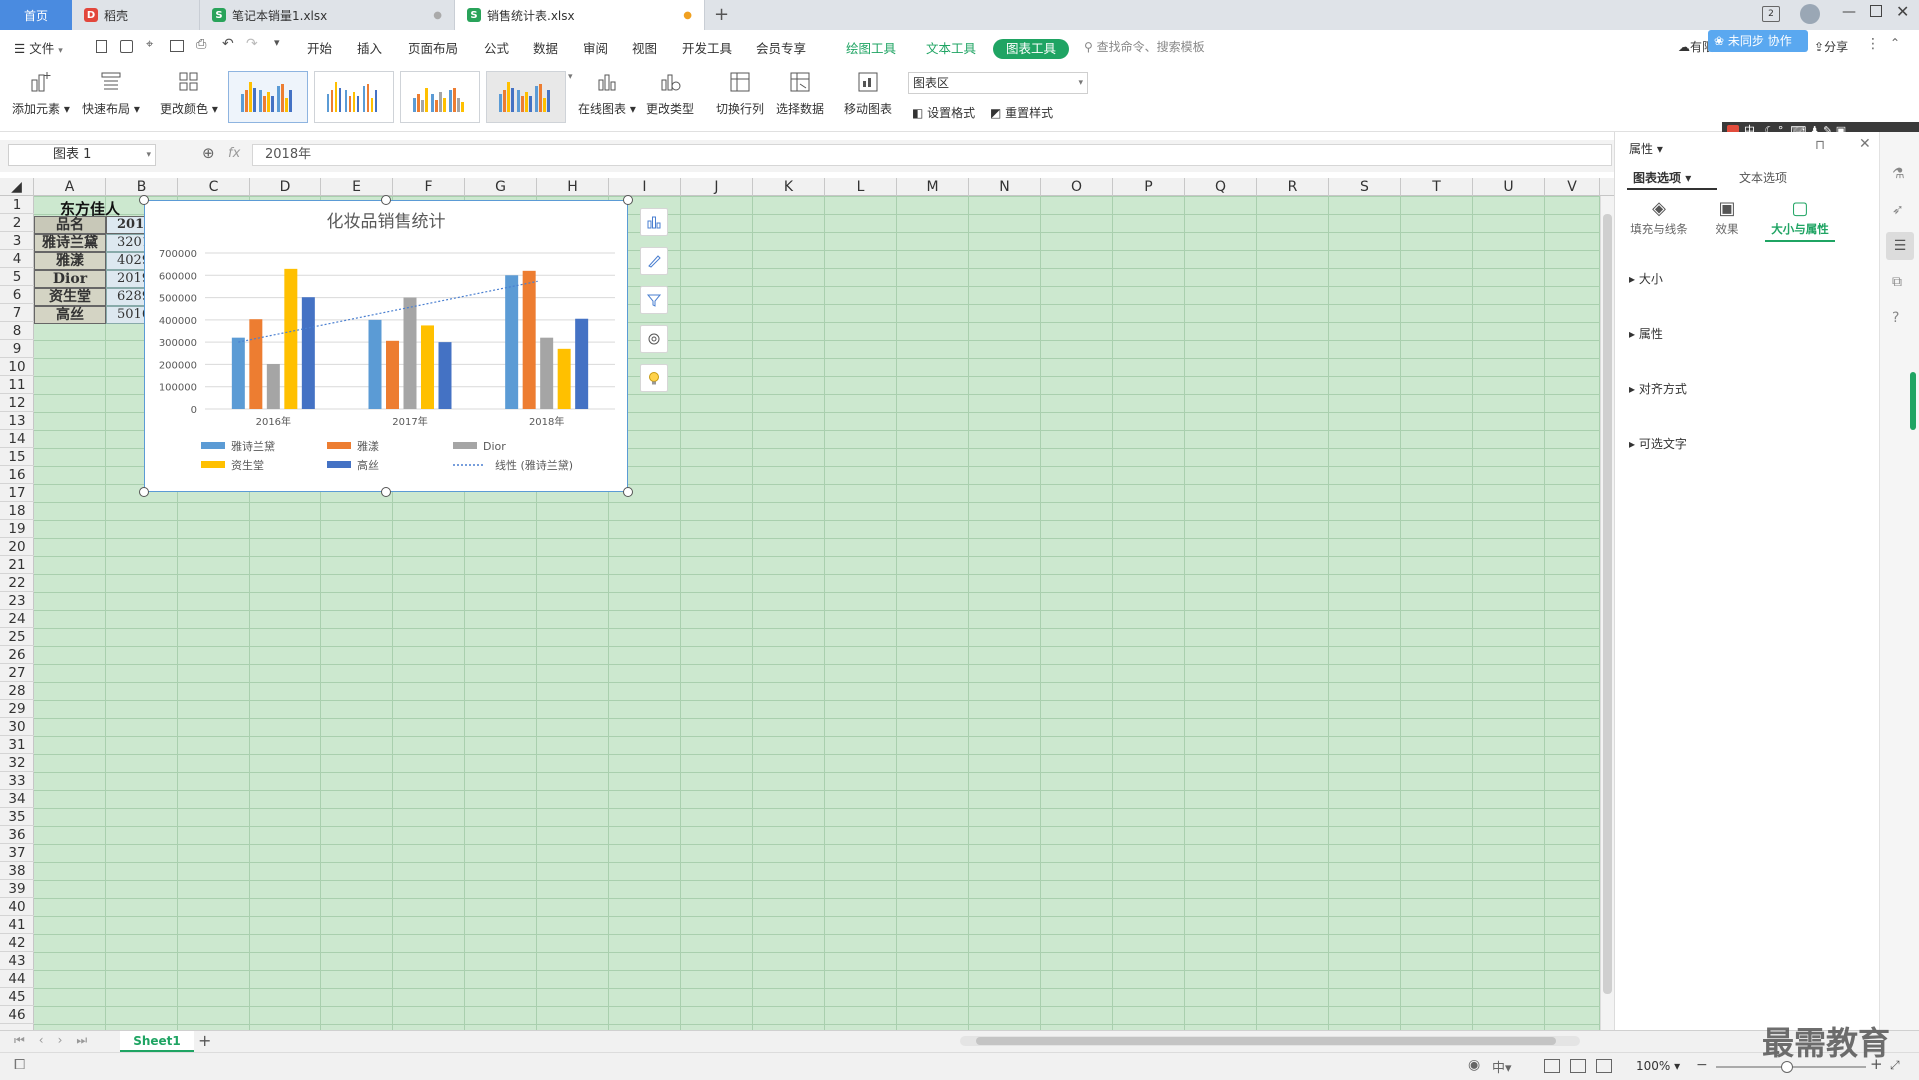  I want to click on resize-handle-br, so click(628, 492).